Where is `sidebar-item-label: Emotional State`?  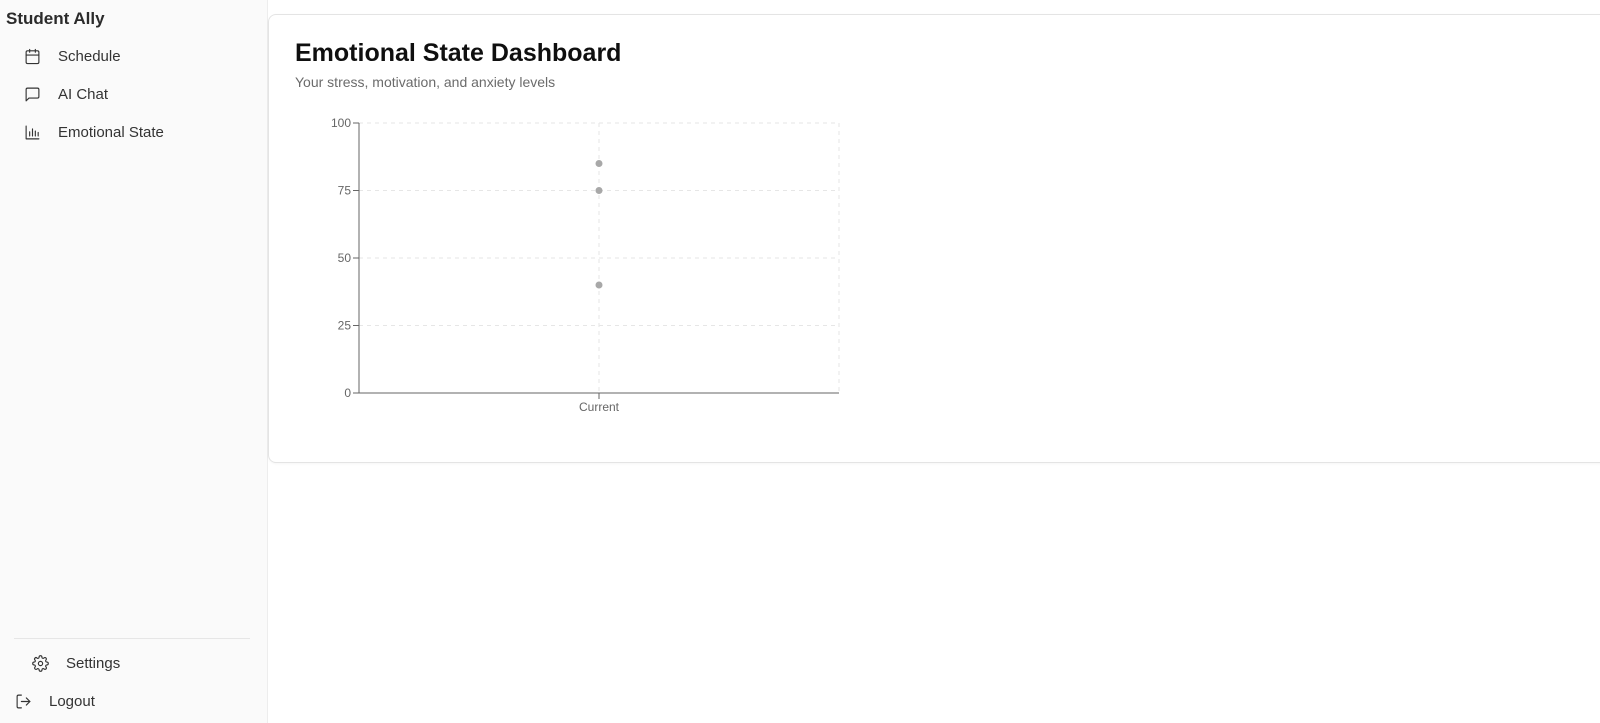
sidebar-item-label: Emotional State is located at coordinates (111, 132).